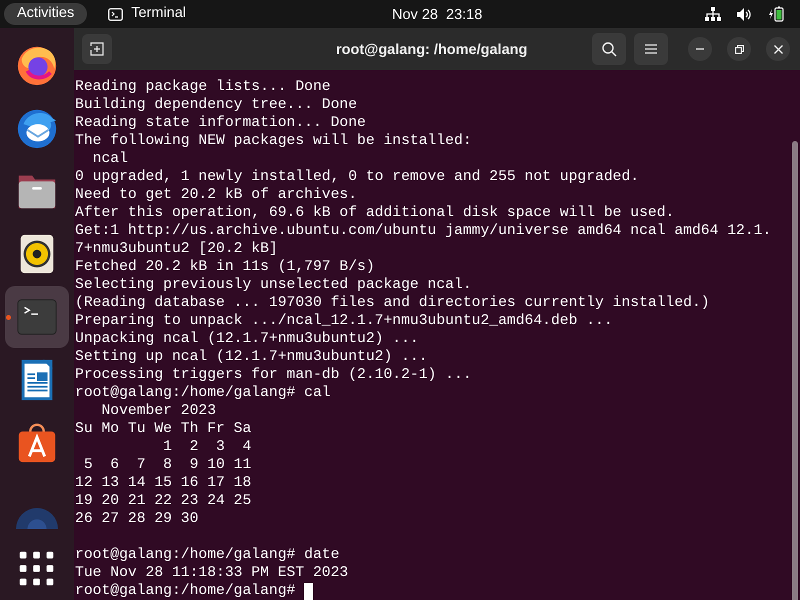 The image size is (800, 600). I want to click on scrollbar, so click(795, 370).